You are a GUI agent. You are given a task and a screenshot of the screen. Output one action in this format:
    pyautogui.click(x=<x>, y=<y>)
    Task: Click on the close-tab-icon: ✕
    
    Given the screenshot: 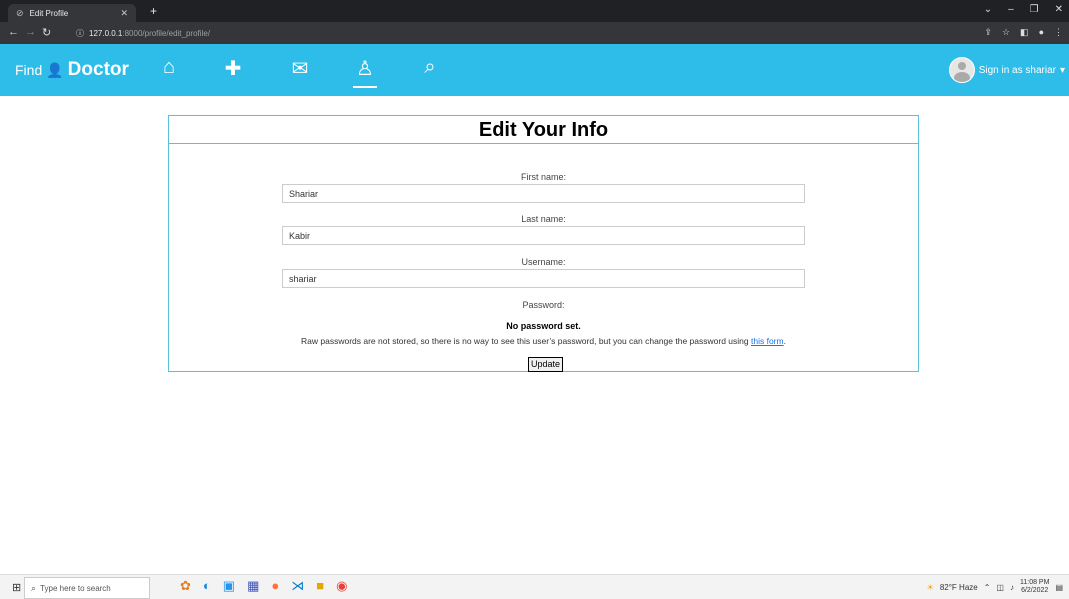 What is the action you would take?
    pyautogui.click(x=124, y=13)
    